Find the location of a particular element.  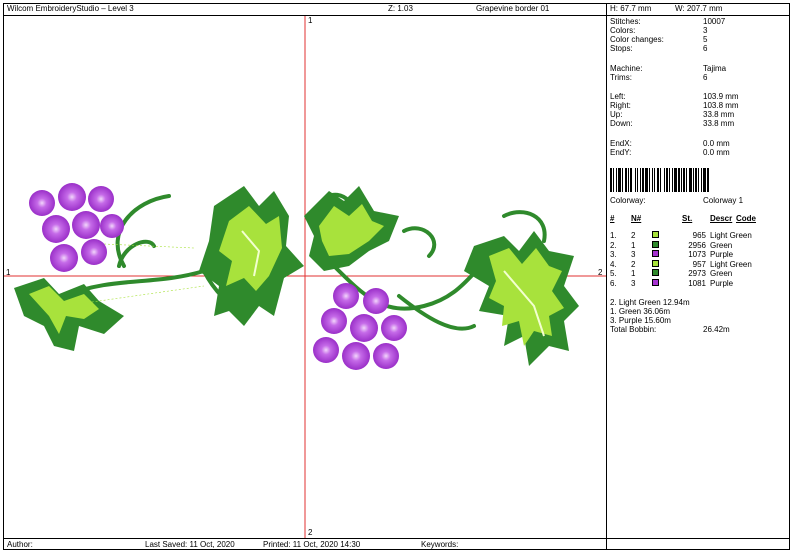

color-row: 1. 2 965 Light Green is located at coordinates (699, 235).